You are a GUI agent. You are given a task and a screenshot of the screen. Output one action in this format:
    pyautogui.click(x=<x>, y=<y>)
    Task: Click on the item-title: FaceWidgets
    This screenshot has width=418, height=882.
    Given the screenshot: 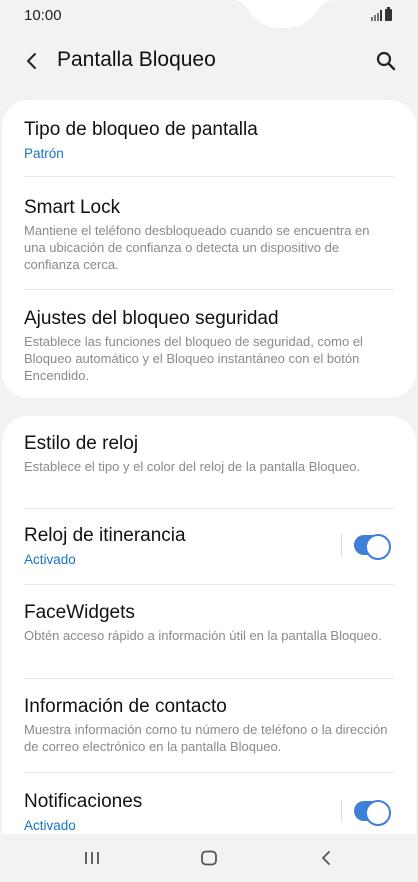 What is the action you would take?
    pyautogui.click(x=79, y=612)
    